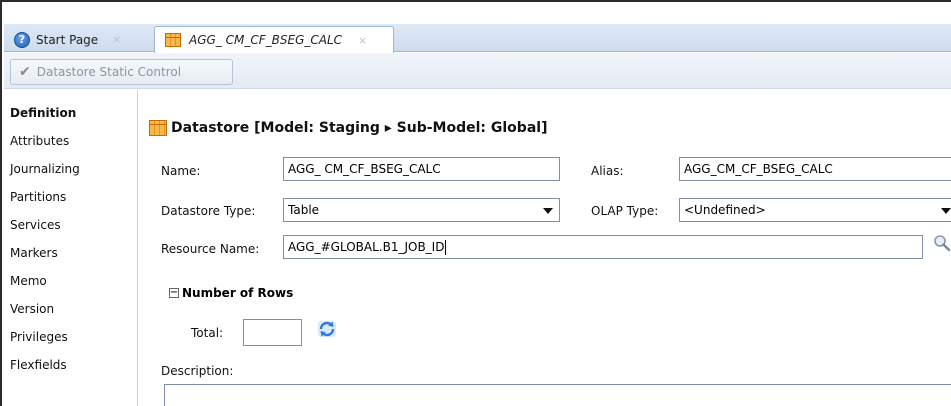 This screenshot has width=951, height=406. I want to click on resource-name-label: Resource Name:, so click(210, 249).